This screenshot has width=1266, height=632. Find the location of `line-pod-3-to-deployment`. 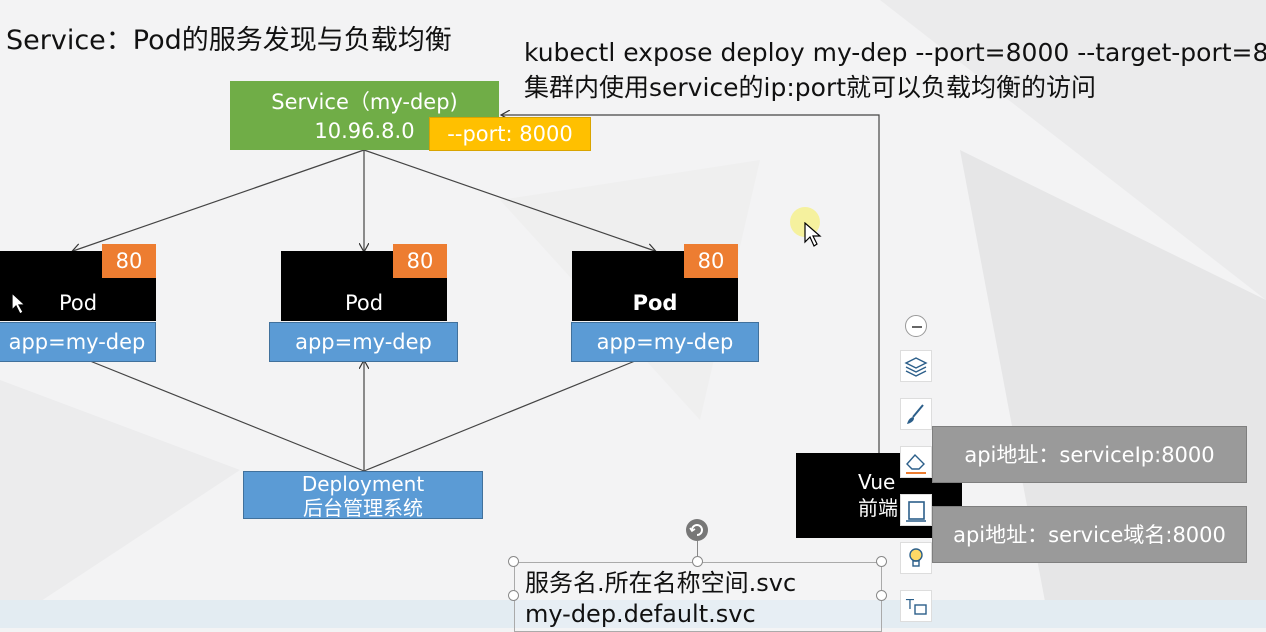

line-pod-3-to-deployment is located at coordinates (499, 416).